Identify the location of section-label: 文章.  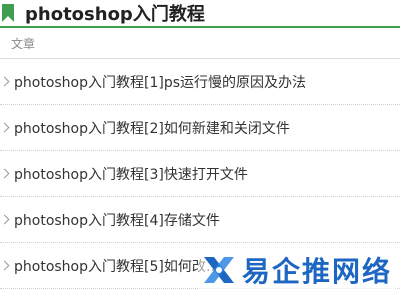
(200, 43).